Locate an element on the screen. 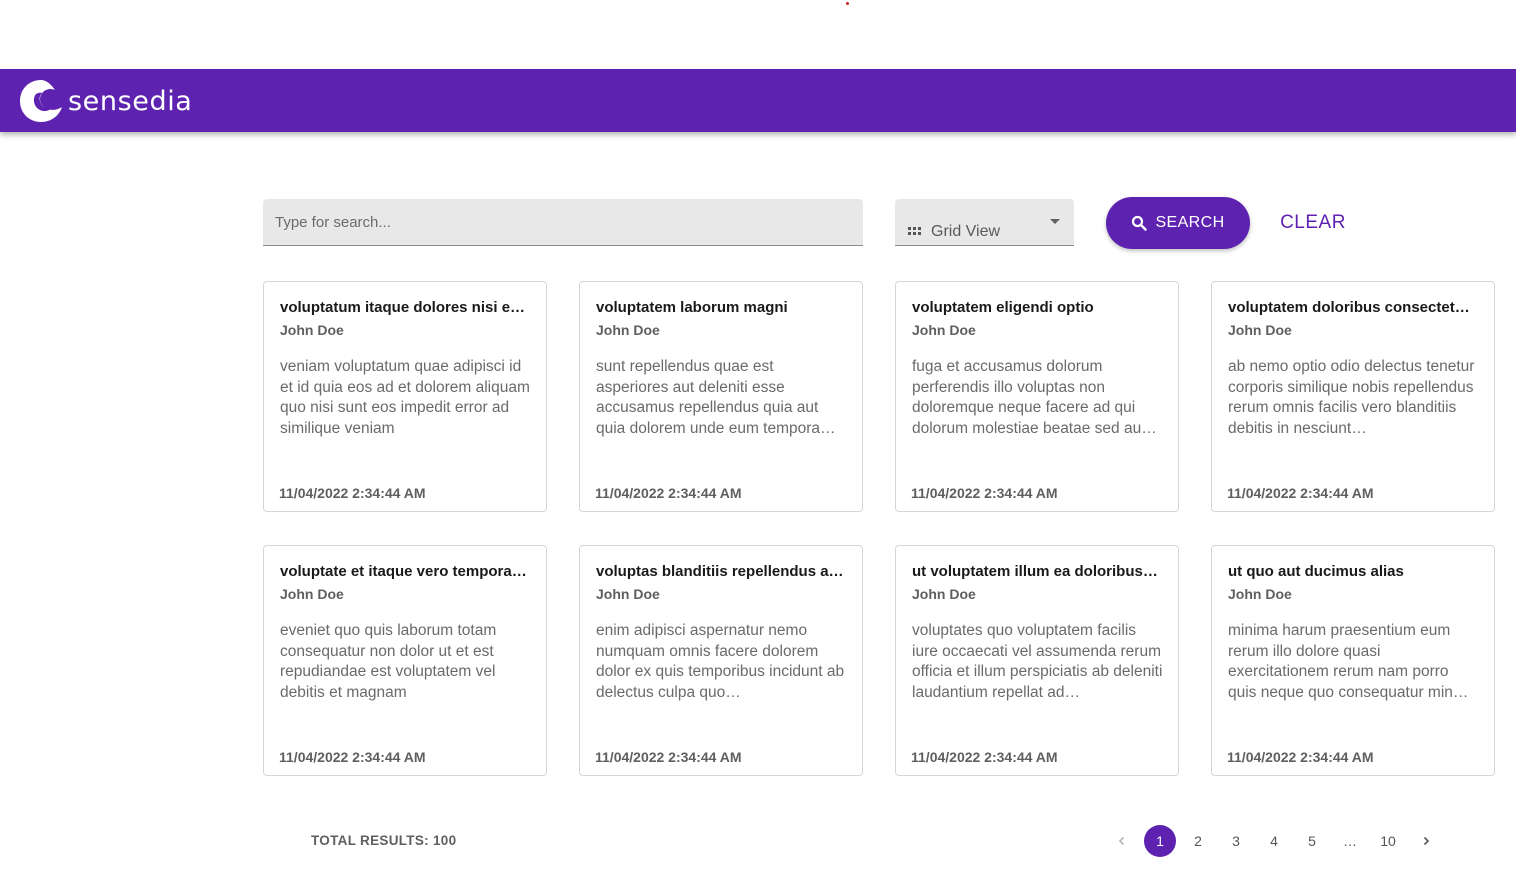 The image size is (1516, 878). search-button: SEARCH is located at coordinates (1178, 223).